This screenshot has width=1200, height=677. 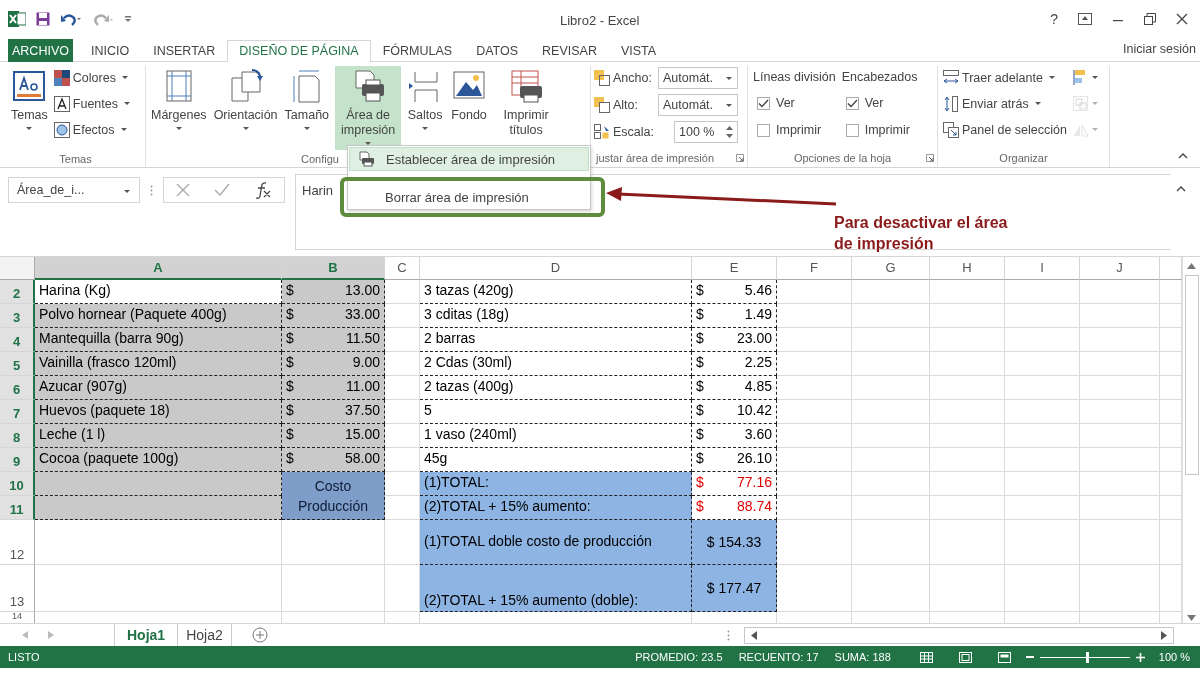 I want to click on restore-icon, so click(x=1150, y=19).